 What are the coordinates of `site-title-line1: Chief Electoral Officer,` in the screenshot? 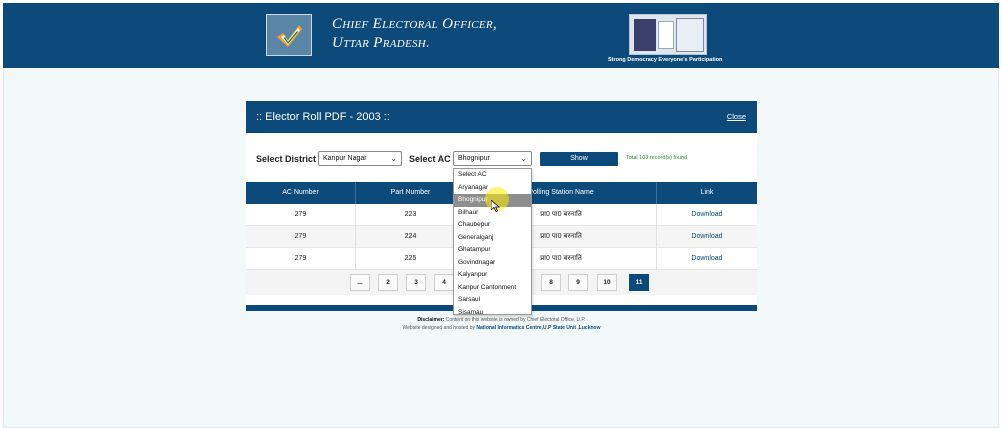 It's located at (414, 24).